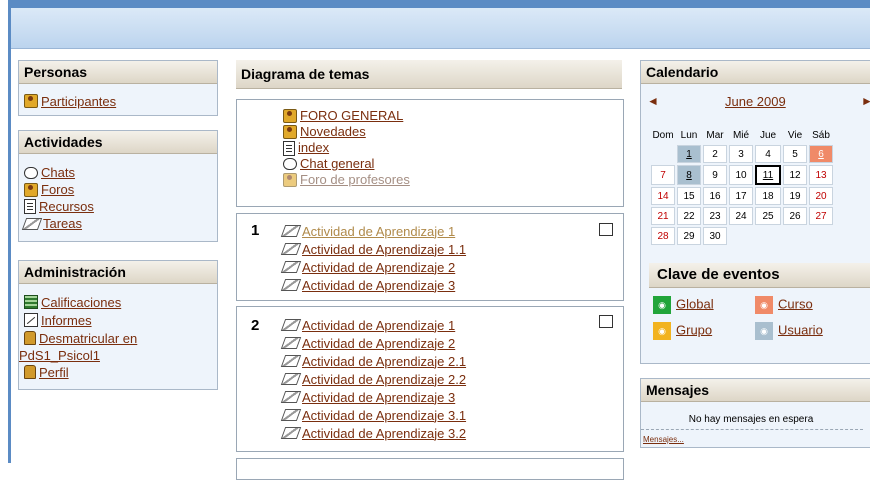 This screenshot has height=480, width=870. What do you see at coordinates (119, 224) in the screenshot?
I see `nav-item-tareas: Tareas` at bounding box center [119, 224].